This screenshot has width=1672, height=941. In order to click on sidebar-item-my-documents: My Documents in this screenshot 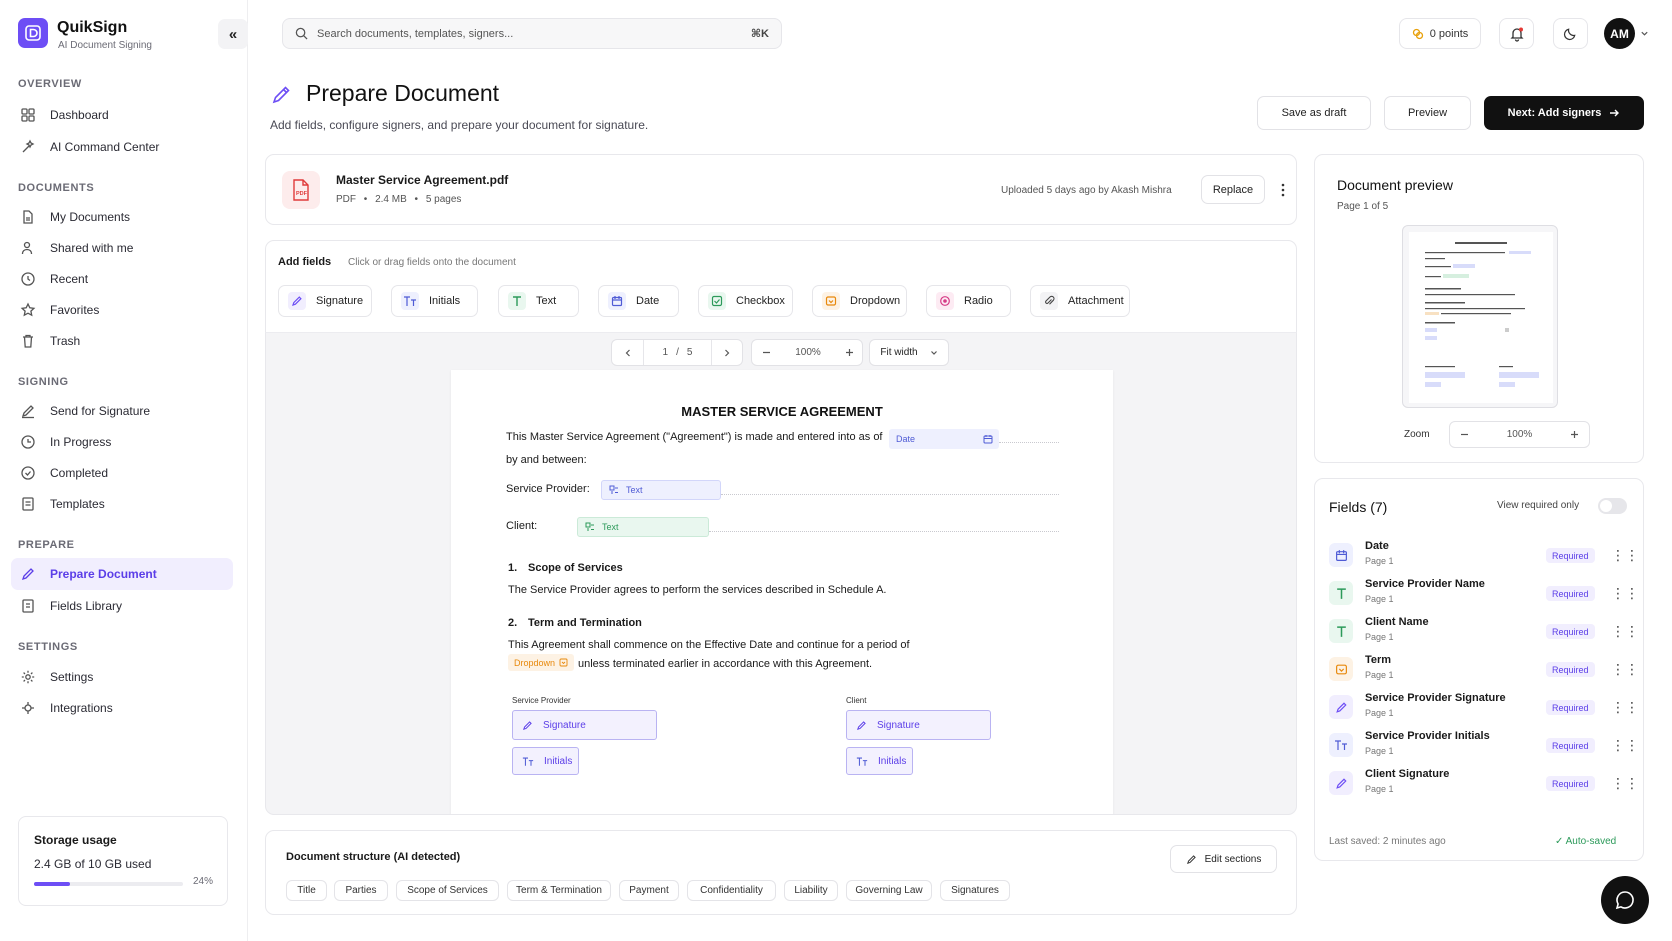, I will do `click(122, 217)`.